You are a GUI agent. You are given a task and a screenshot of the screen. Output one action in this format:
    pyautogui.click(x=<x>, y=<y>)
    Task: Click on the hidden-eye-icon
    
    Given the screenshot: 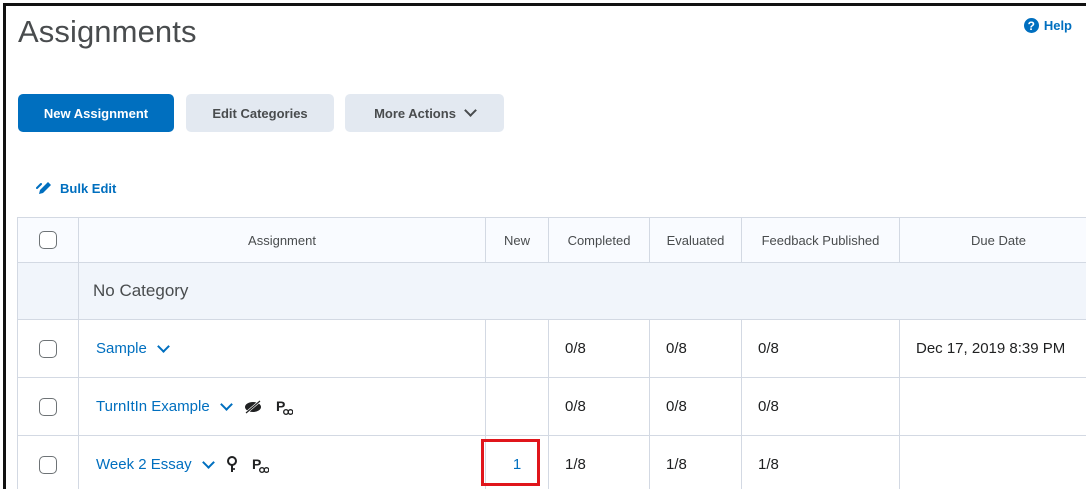 What is the action you would take?
    pyautogui.click(x=253, y=407)
    